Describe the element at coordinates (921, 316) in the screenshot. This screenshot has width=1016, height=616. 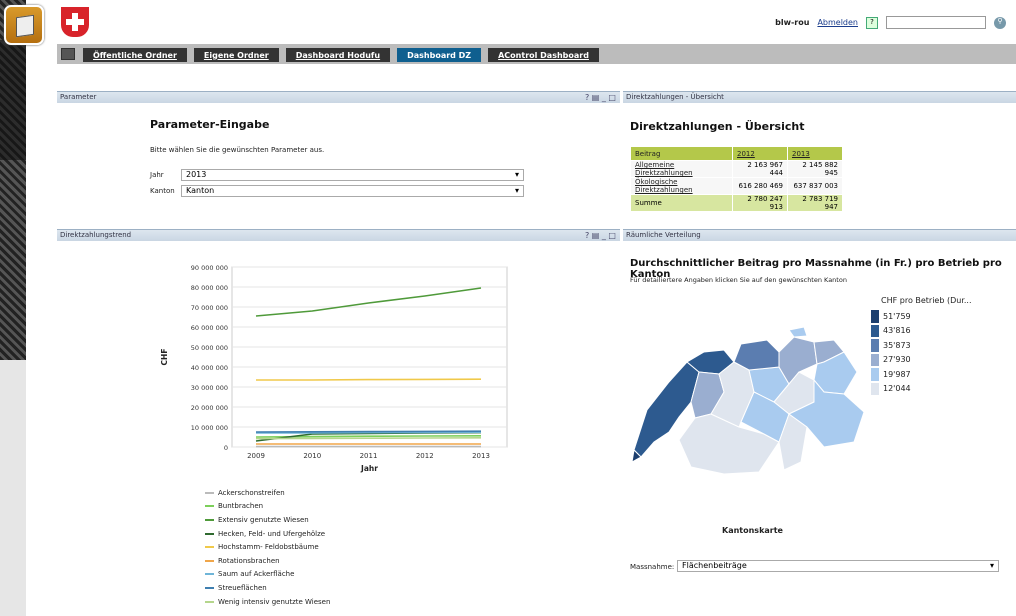
I see `map-legend-item: 51'759` at that location.